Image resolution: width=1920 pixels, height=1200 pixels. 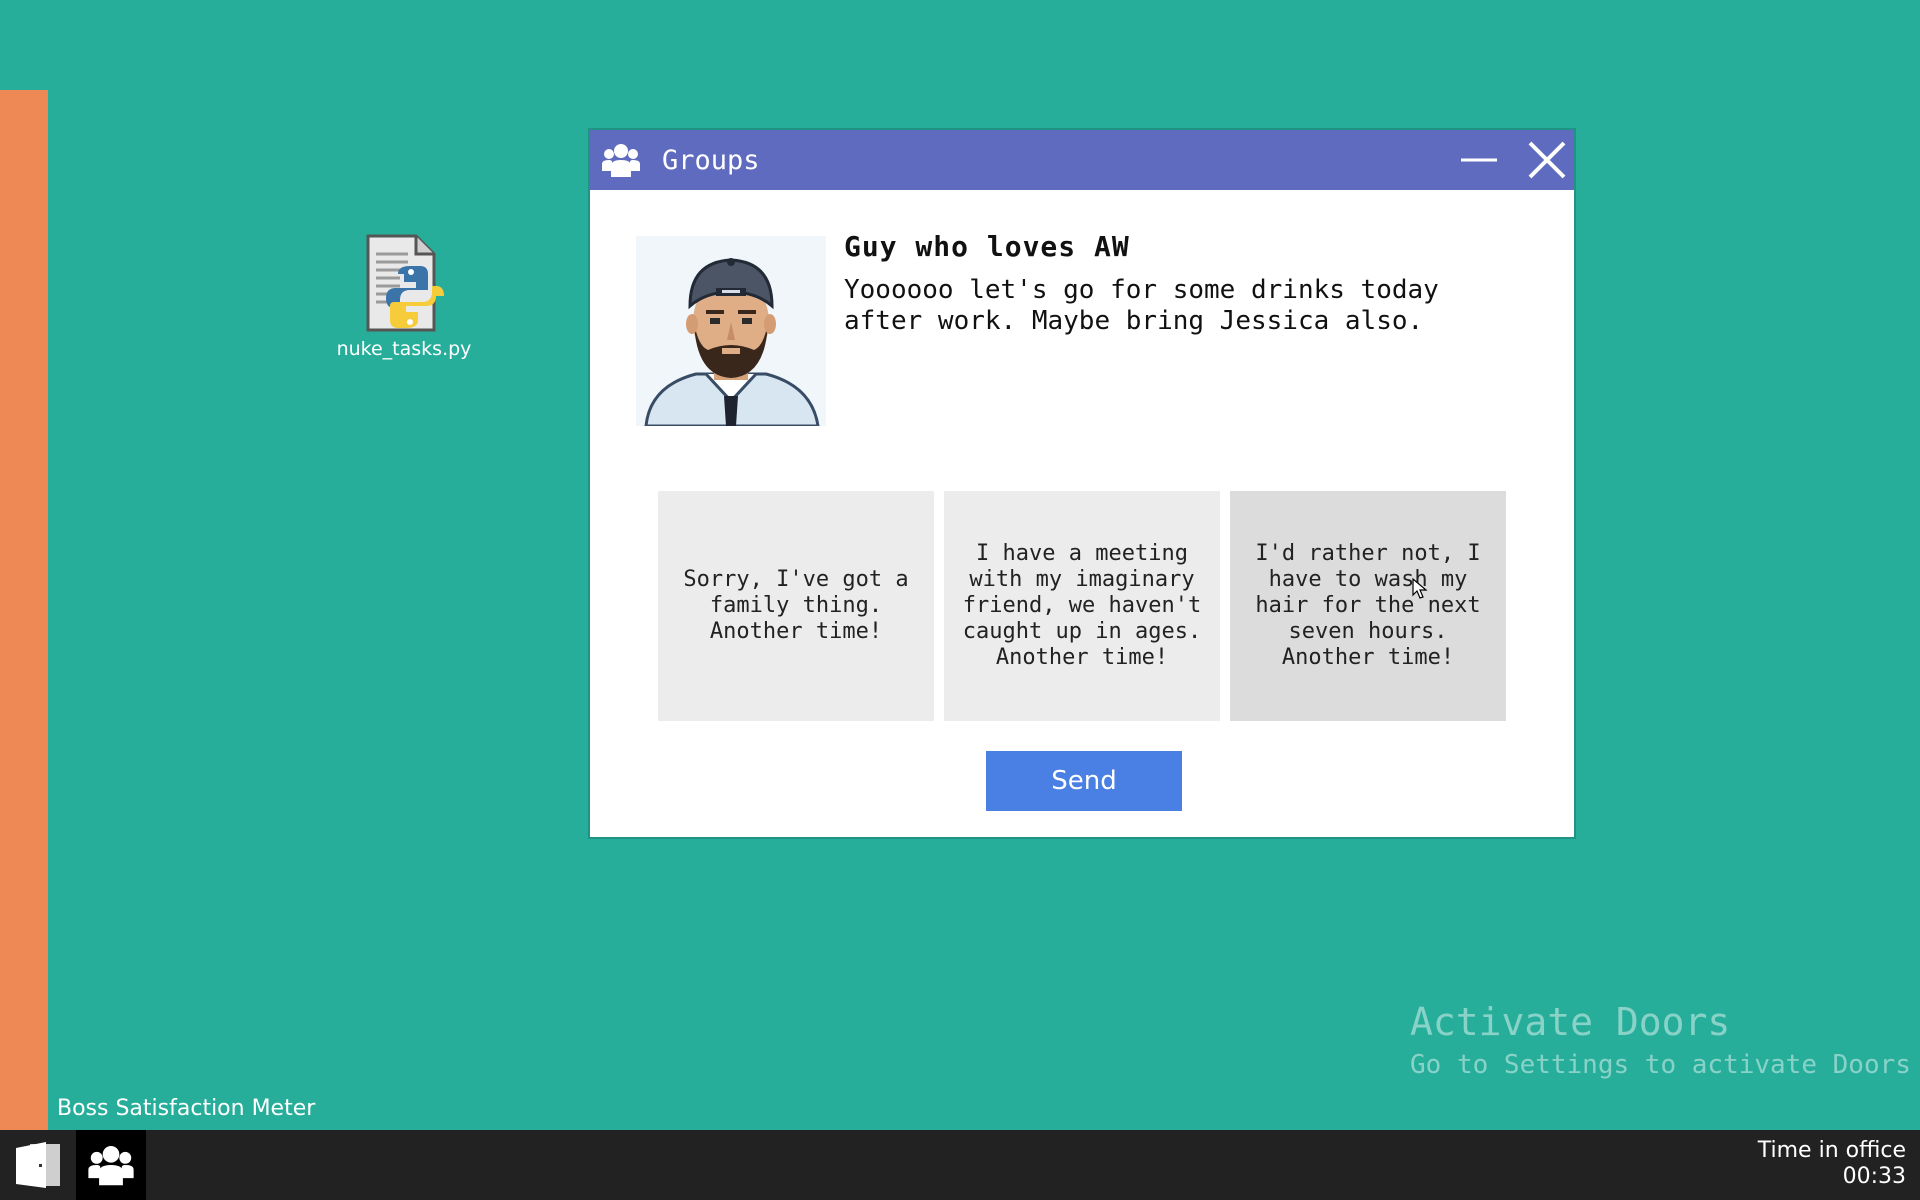 I want to click on door-icon, so click(x=38, y=1165).